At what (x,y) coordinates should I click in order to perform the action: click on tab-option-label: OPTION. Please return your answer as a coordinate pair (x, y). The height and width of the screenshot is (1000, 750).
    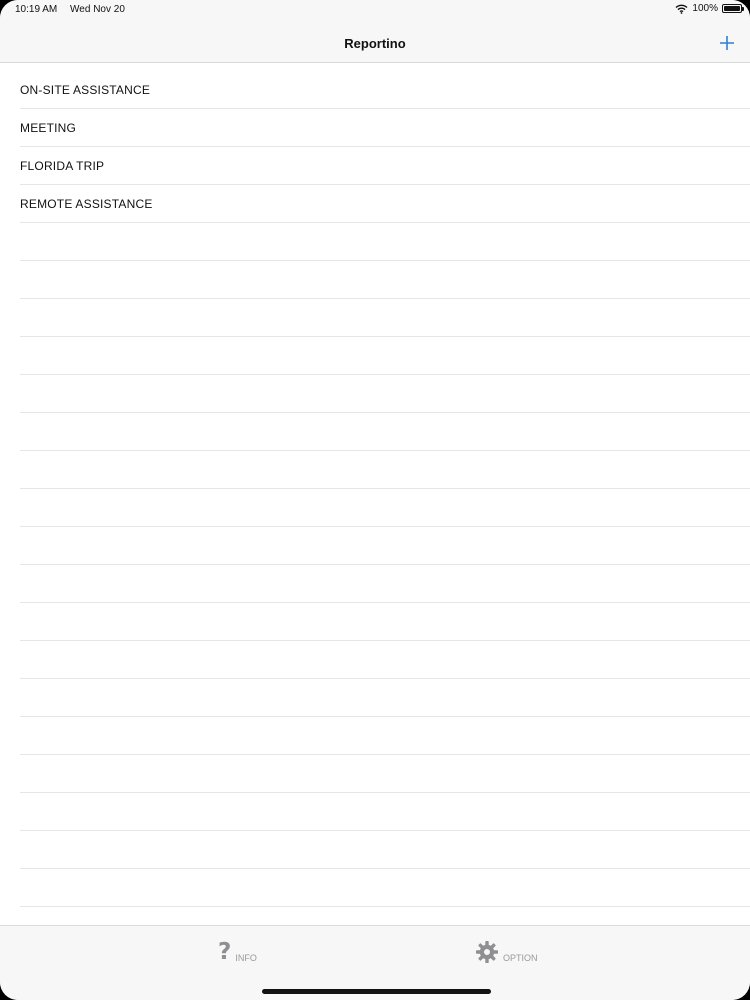
    Looking at the image, I should click on (520, 958).